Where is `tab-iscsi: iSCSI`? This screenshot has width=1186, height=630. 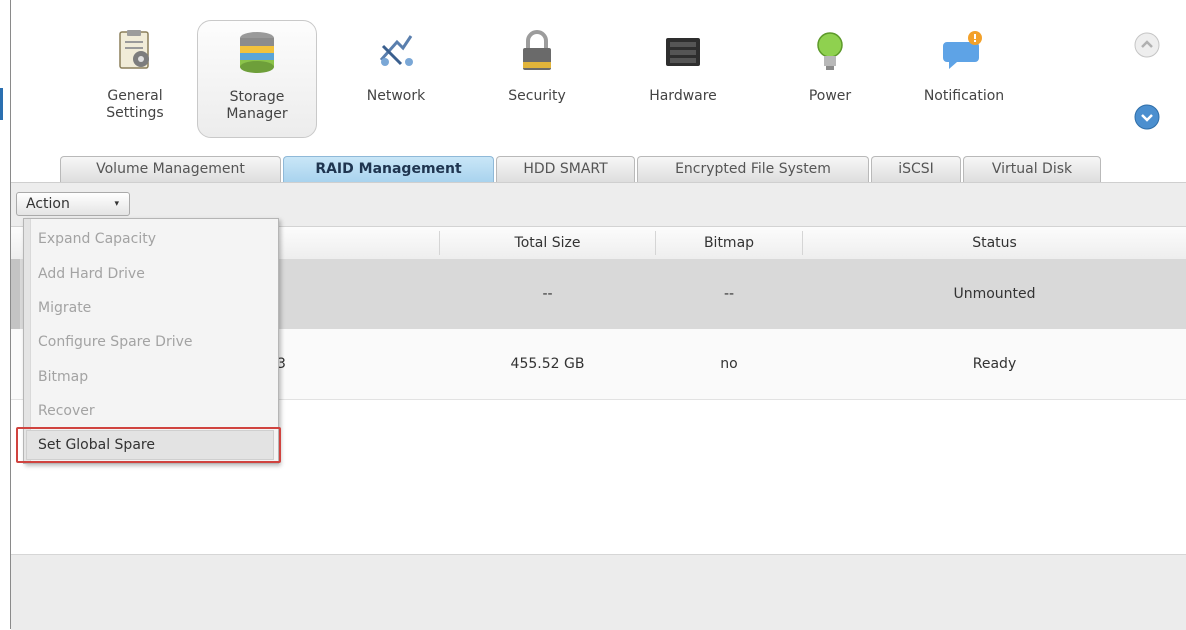
tab-iscsi: iSCSI is located at coordinates (916, 169).